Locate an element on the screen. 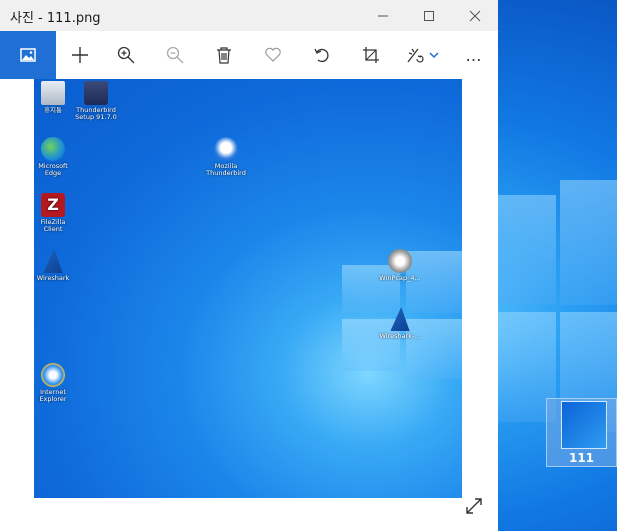 Image resolution: width=617 pixels, height=531 pixels. expand-icon is located at coordinates (474, 506).